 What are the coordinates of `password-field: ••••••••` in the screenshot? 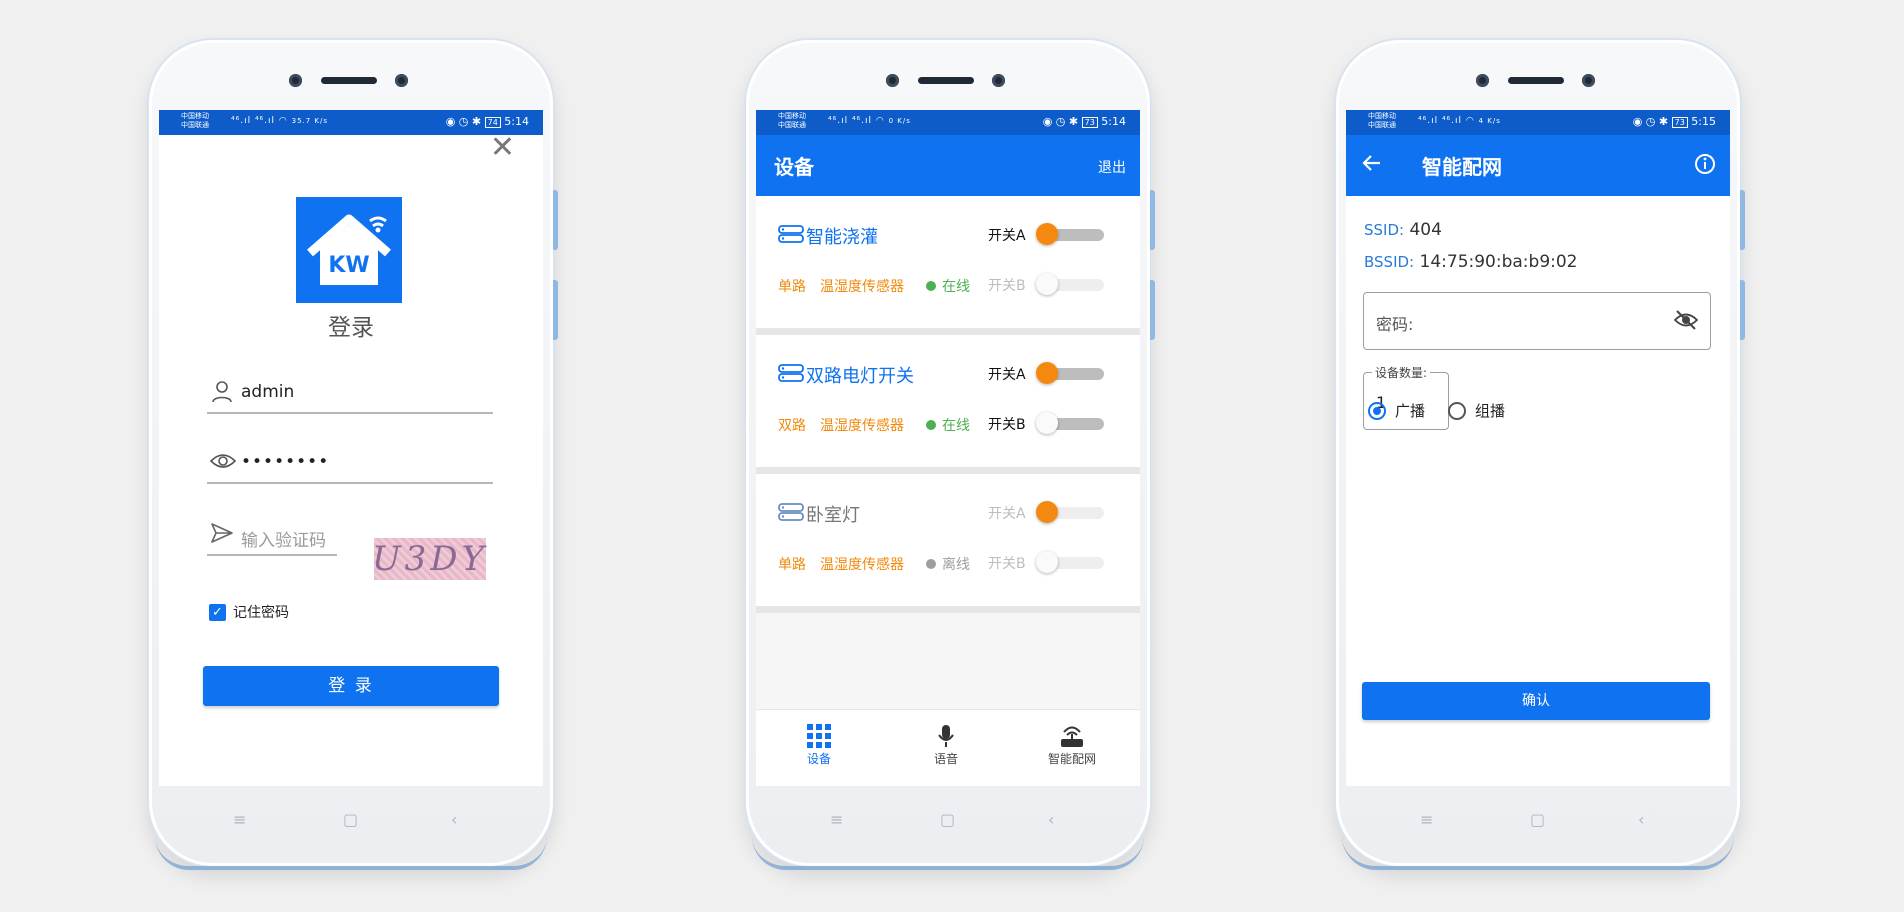 It's located at (350, 463).